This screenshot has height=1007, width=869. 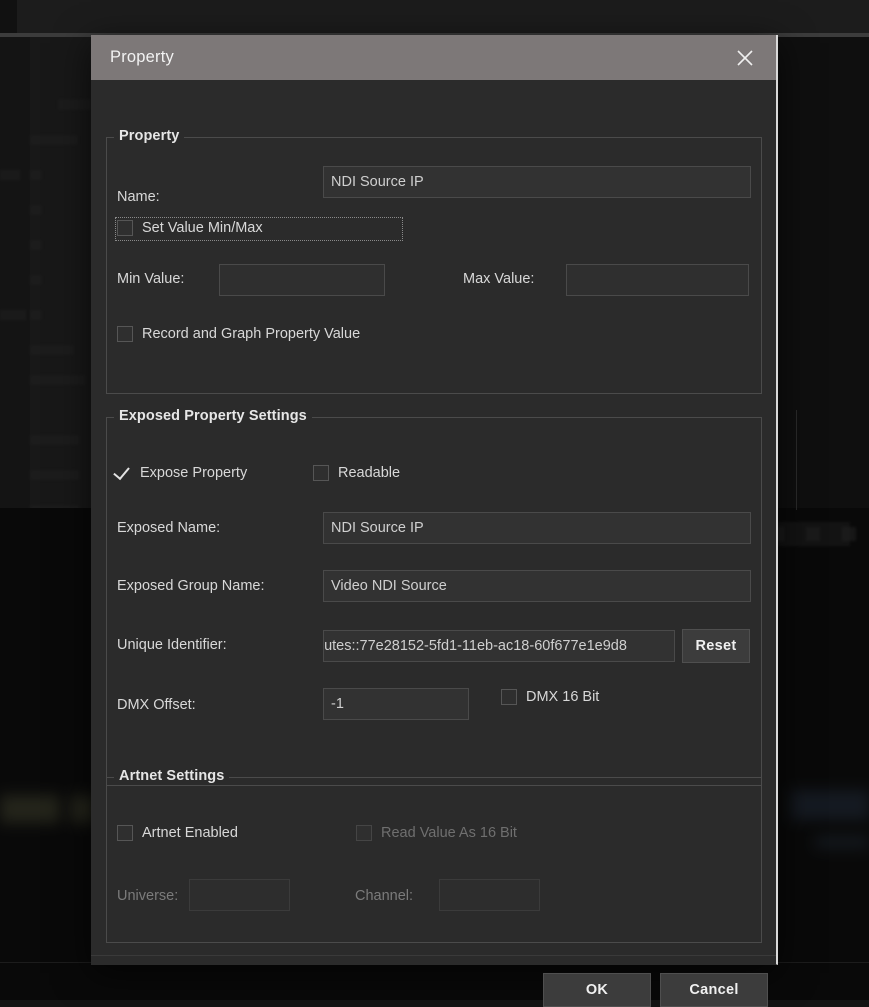 What do you see at coordinates (191, 586) in the screenshot?
I see `exposed-group-name-label: Exposed Group Name:` at bounding box center [191, 586].